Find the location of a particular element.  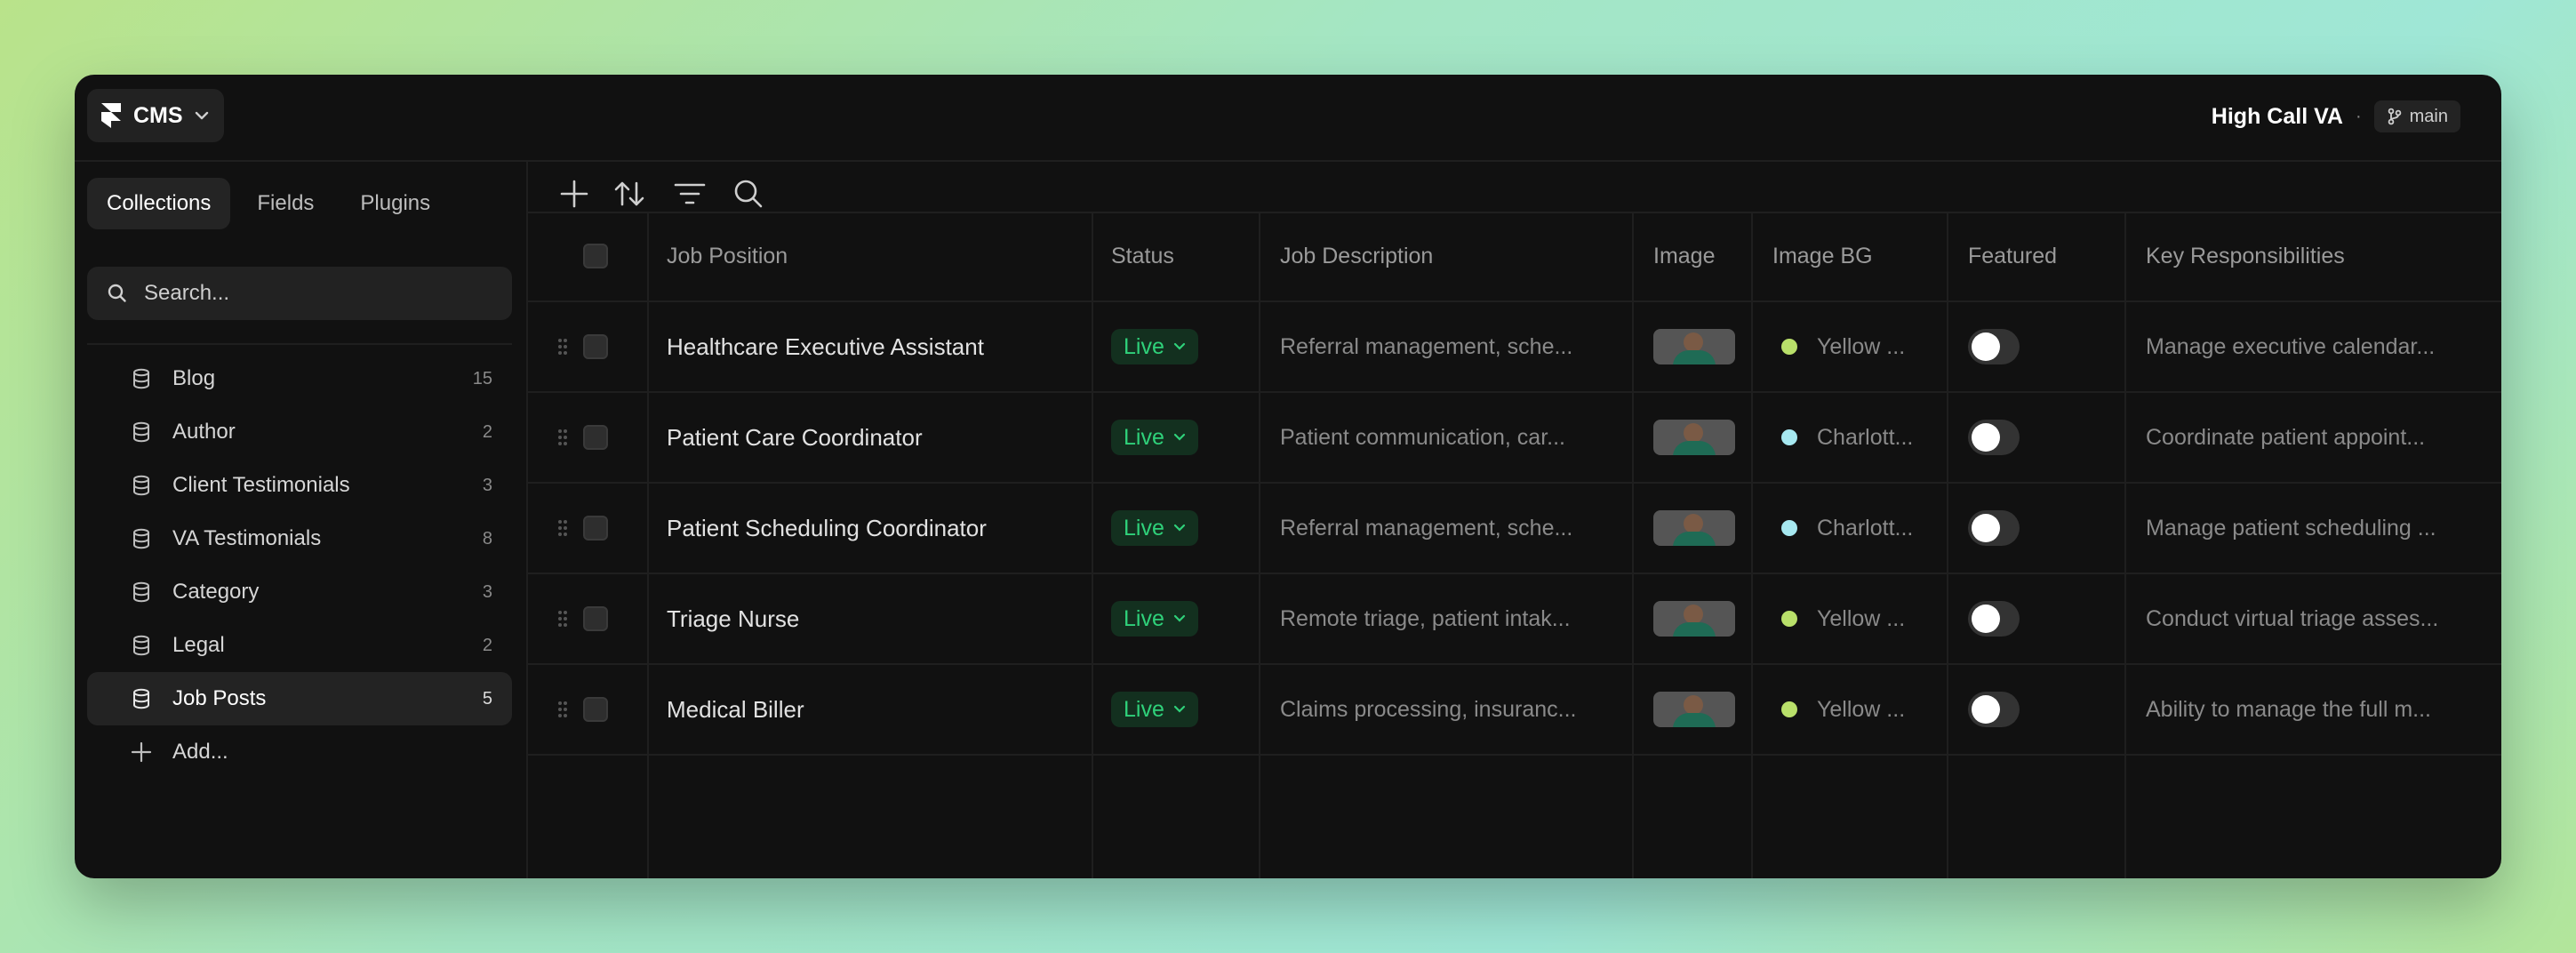

branch-badge: main is located at coordinates (2416, 116).